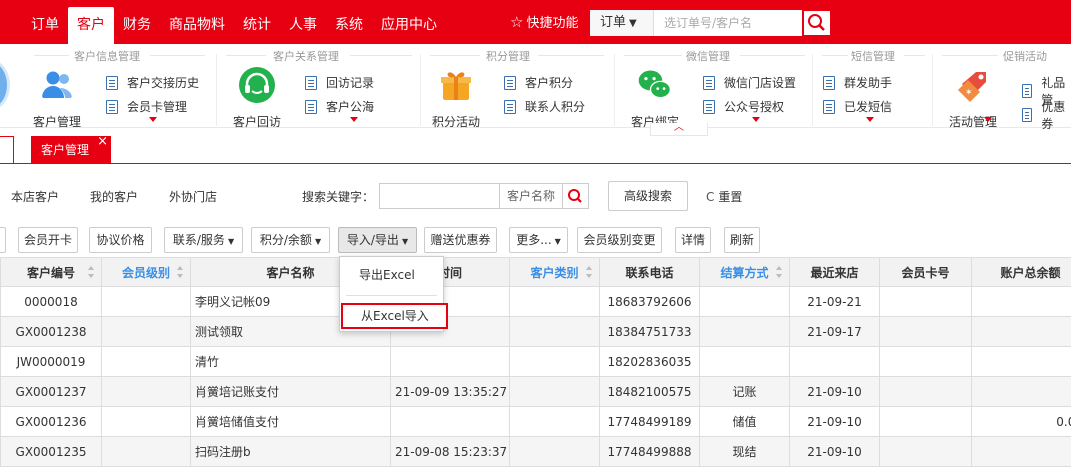 Image resolution: width=1071 pixels, height=469 pixels. I want to click on search-type-select: 订单 ▼, so click(622, 23).